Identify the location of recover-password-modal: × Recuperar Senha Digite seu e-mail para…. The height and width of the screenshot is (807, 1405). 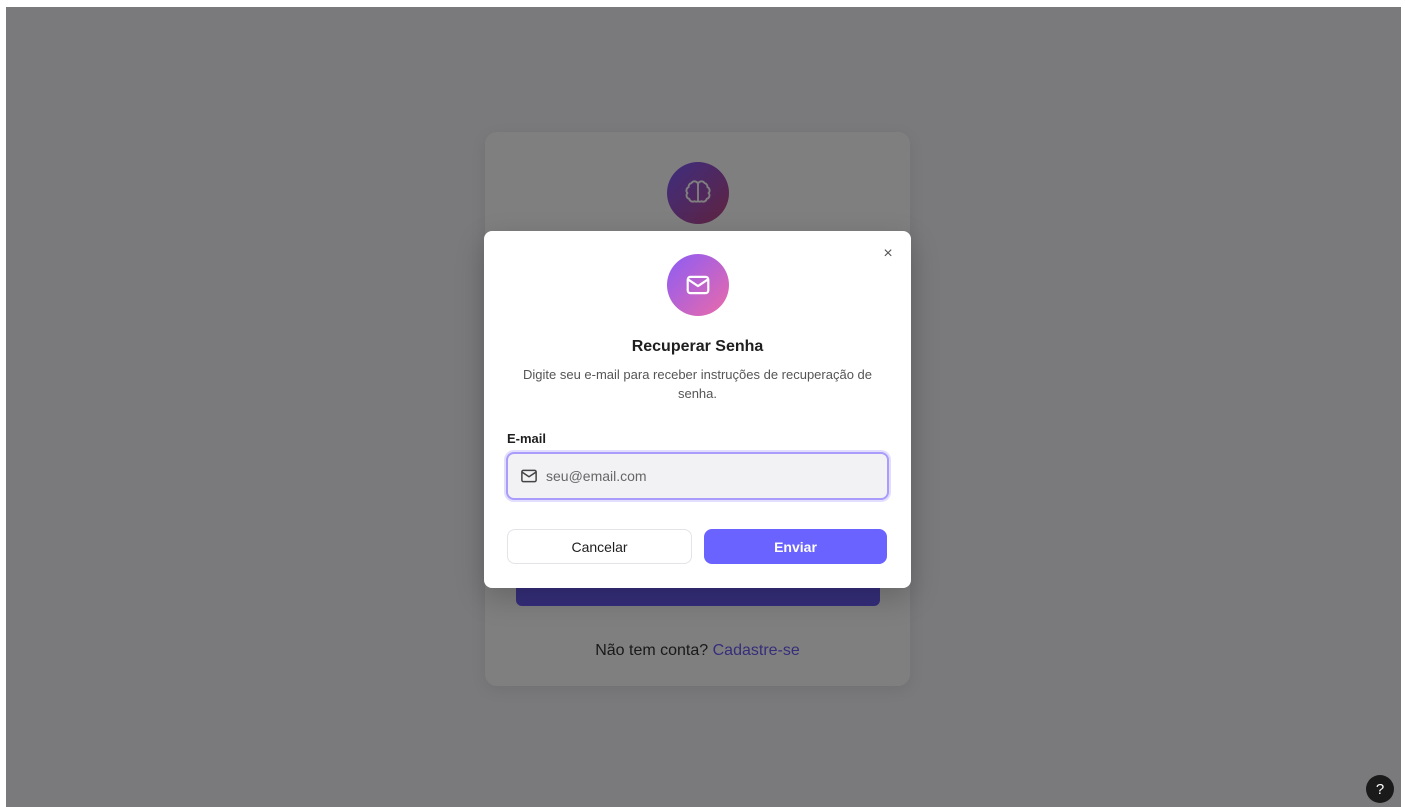
(697, 409).